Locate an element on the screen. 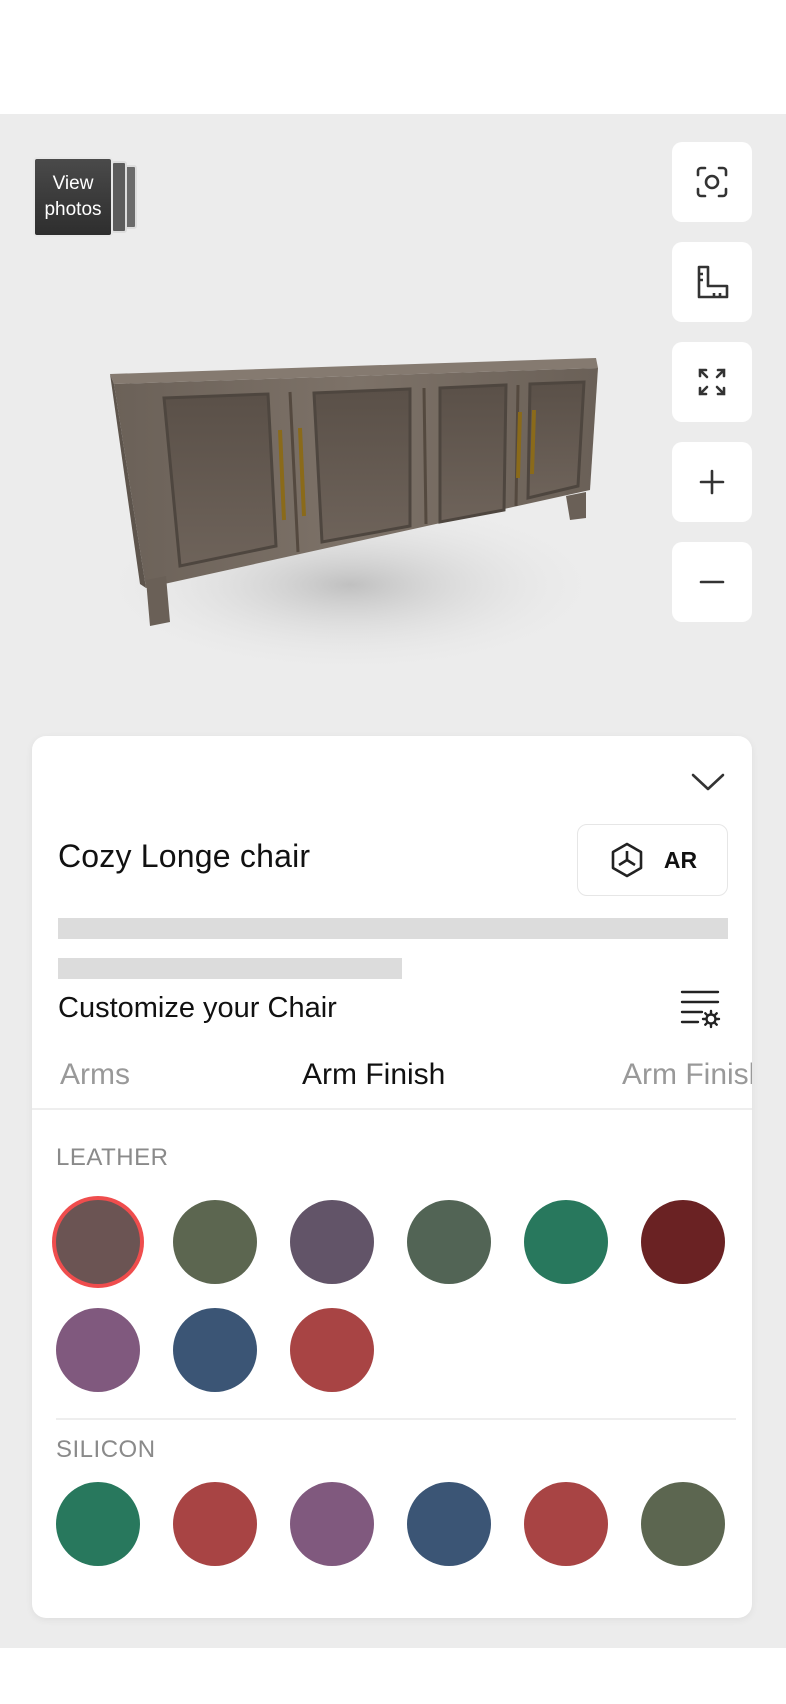 This screenshot has width=786, height=1704. tab-arm-finish-2: Arm Finish is located at coordinates (687, 1075).